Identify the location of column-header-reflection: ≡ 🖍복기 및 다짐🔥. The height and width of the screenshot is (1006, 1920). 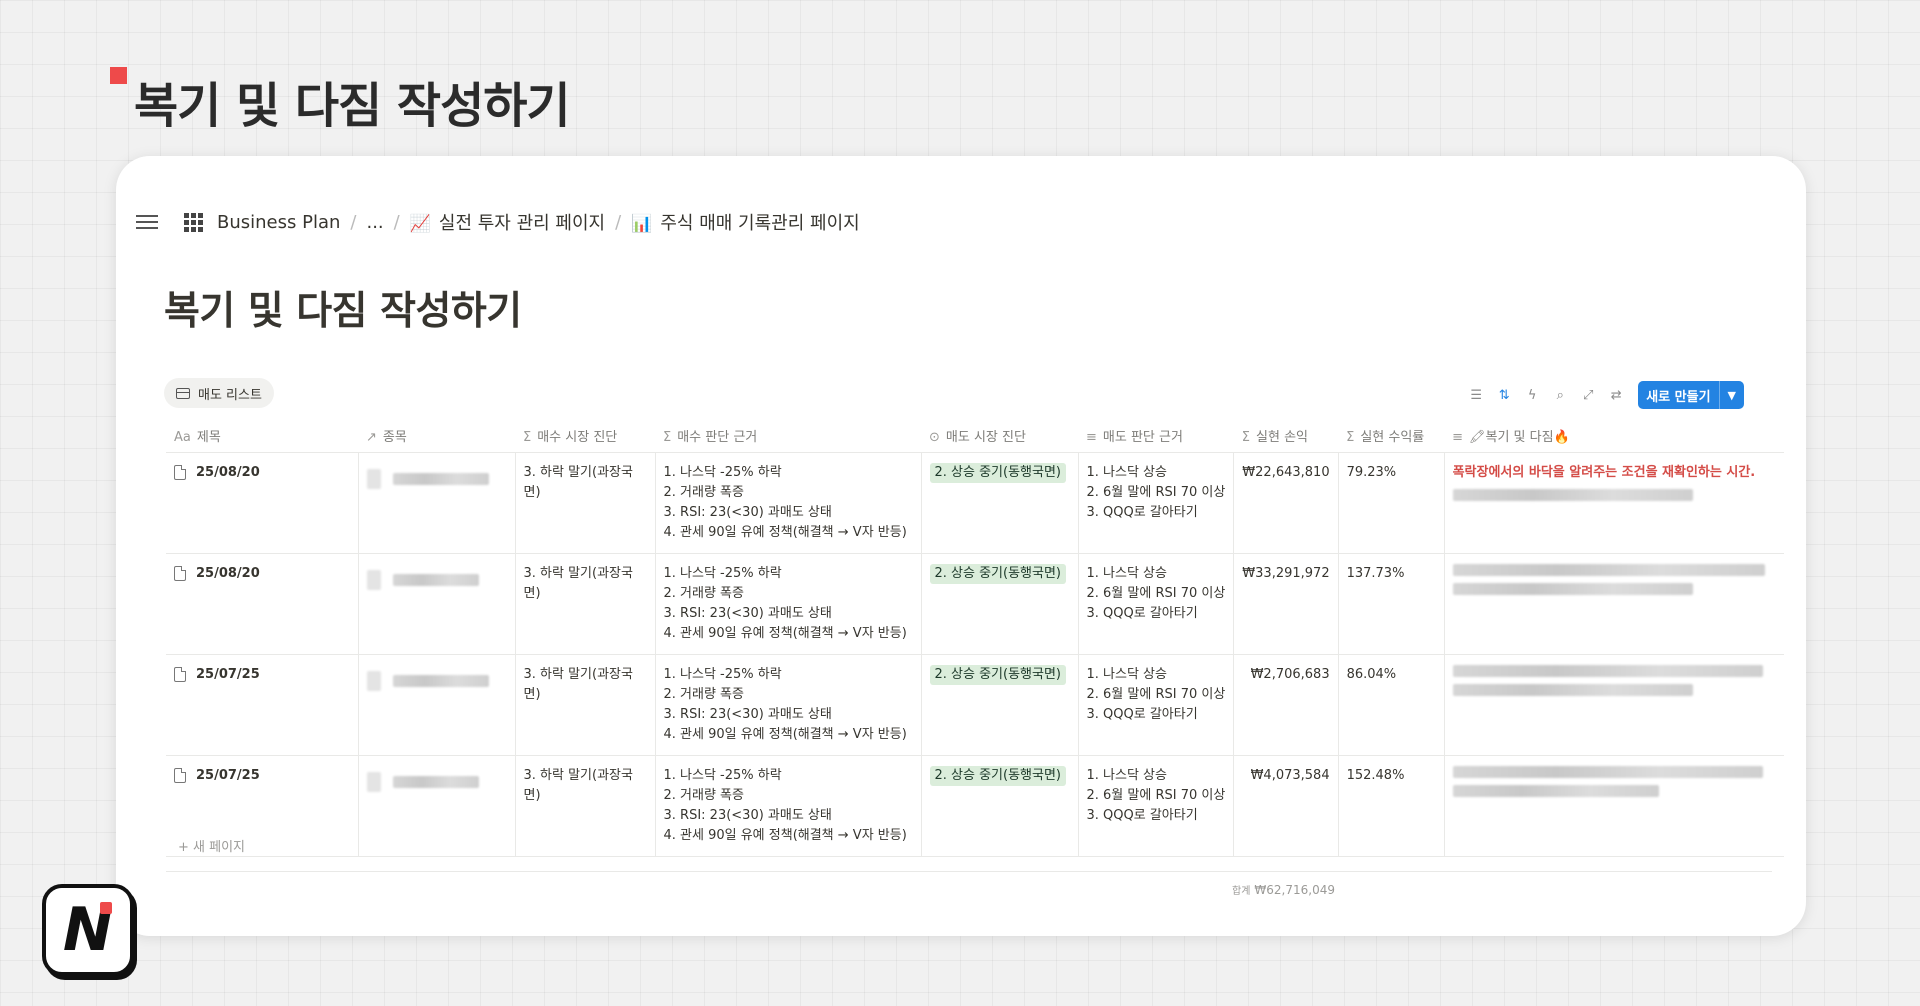
(1614, 436).